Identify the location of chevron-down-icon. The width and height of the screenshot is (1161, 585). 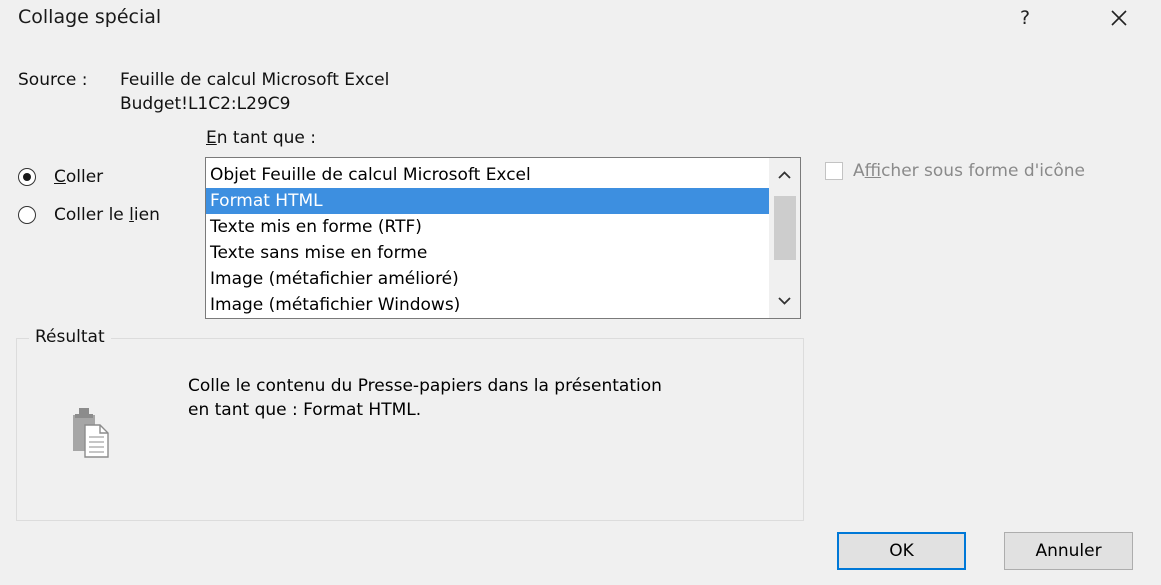
(784, 301).